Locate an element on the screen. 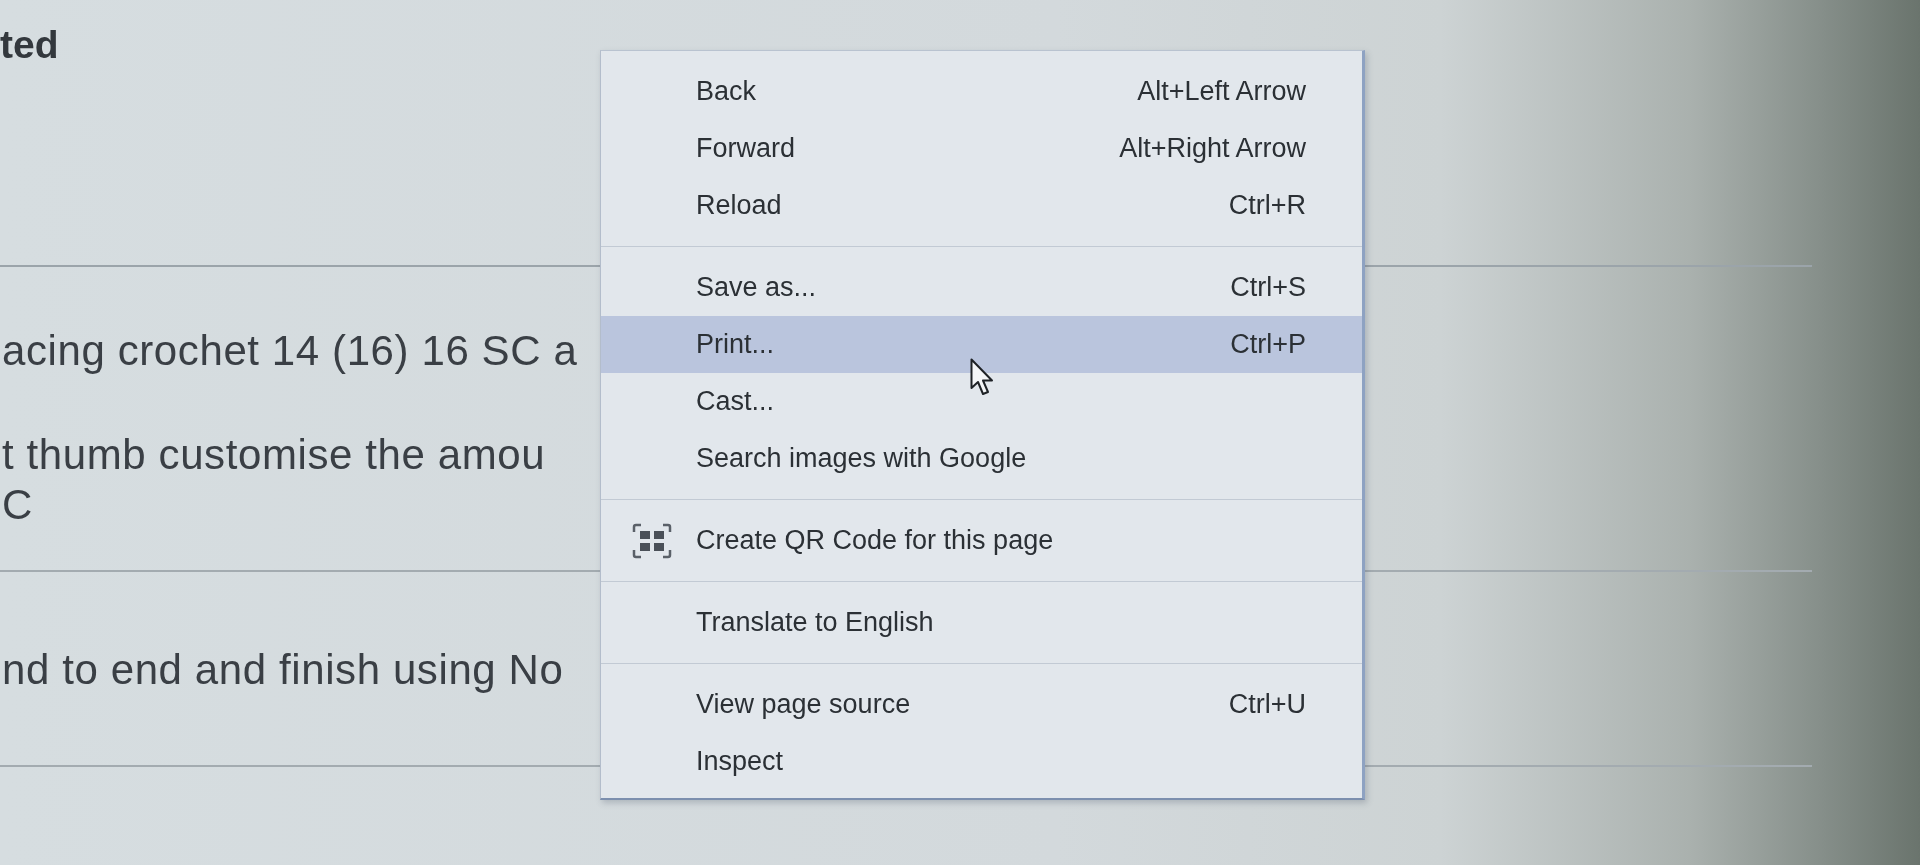  menu-item: Back Alt+Left Arrow is located at coordinates (981, 91).